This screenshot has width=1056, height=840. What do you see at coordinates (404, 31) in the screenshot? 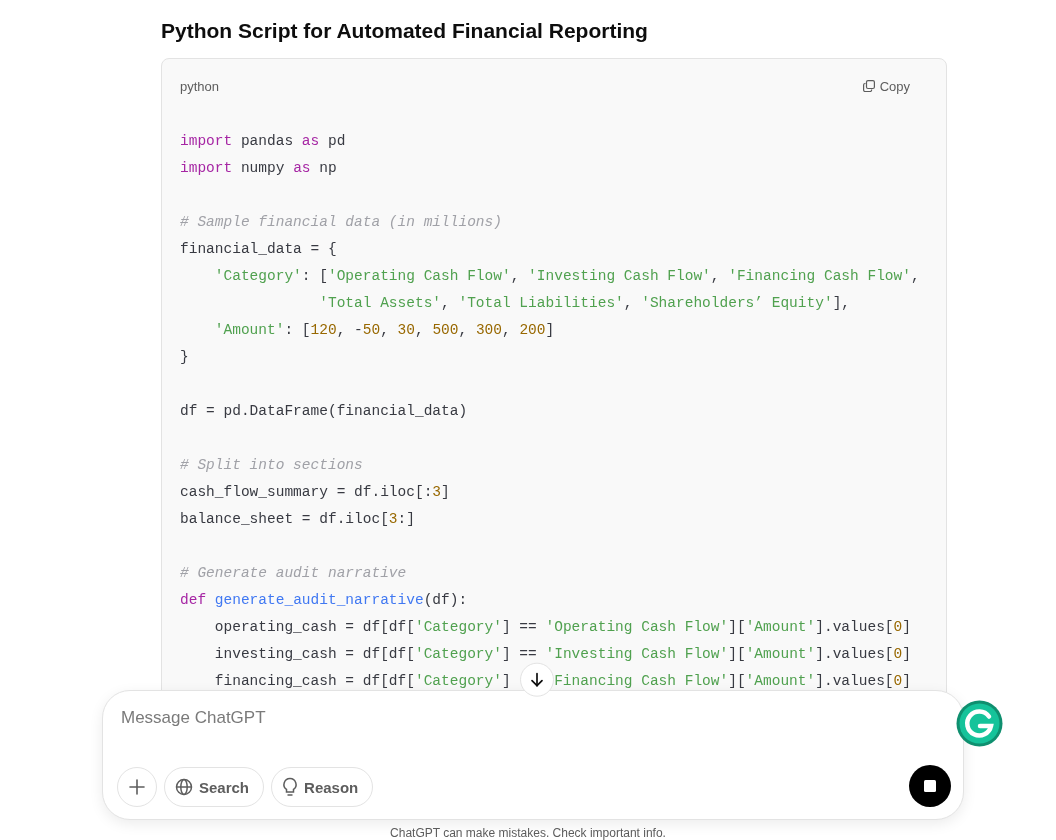
I see `section-heading: Python Script for Automated Financial Reporting` at bounding box center [404, 31].